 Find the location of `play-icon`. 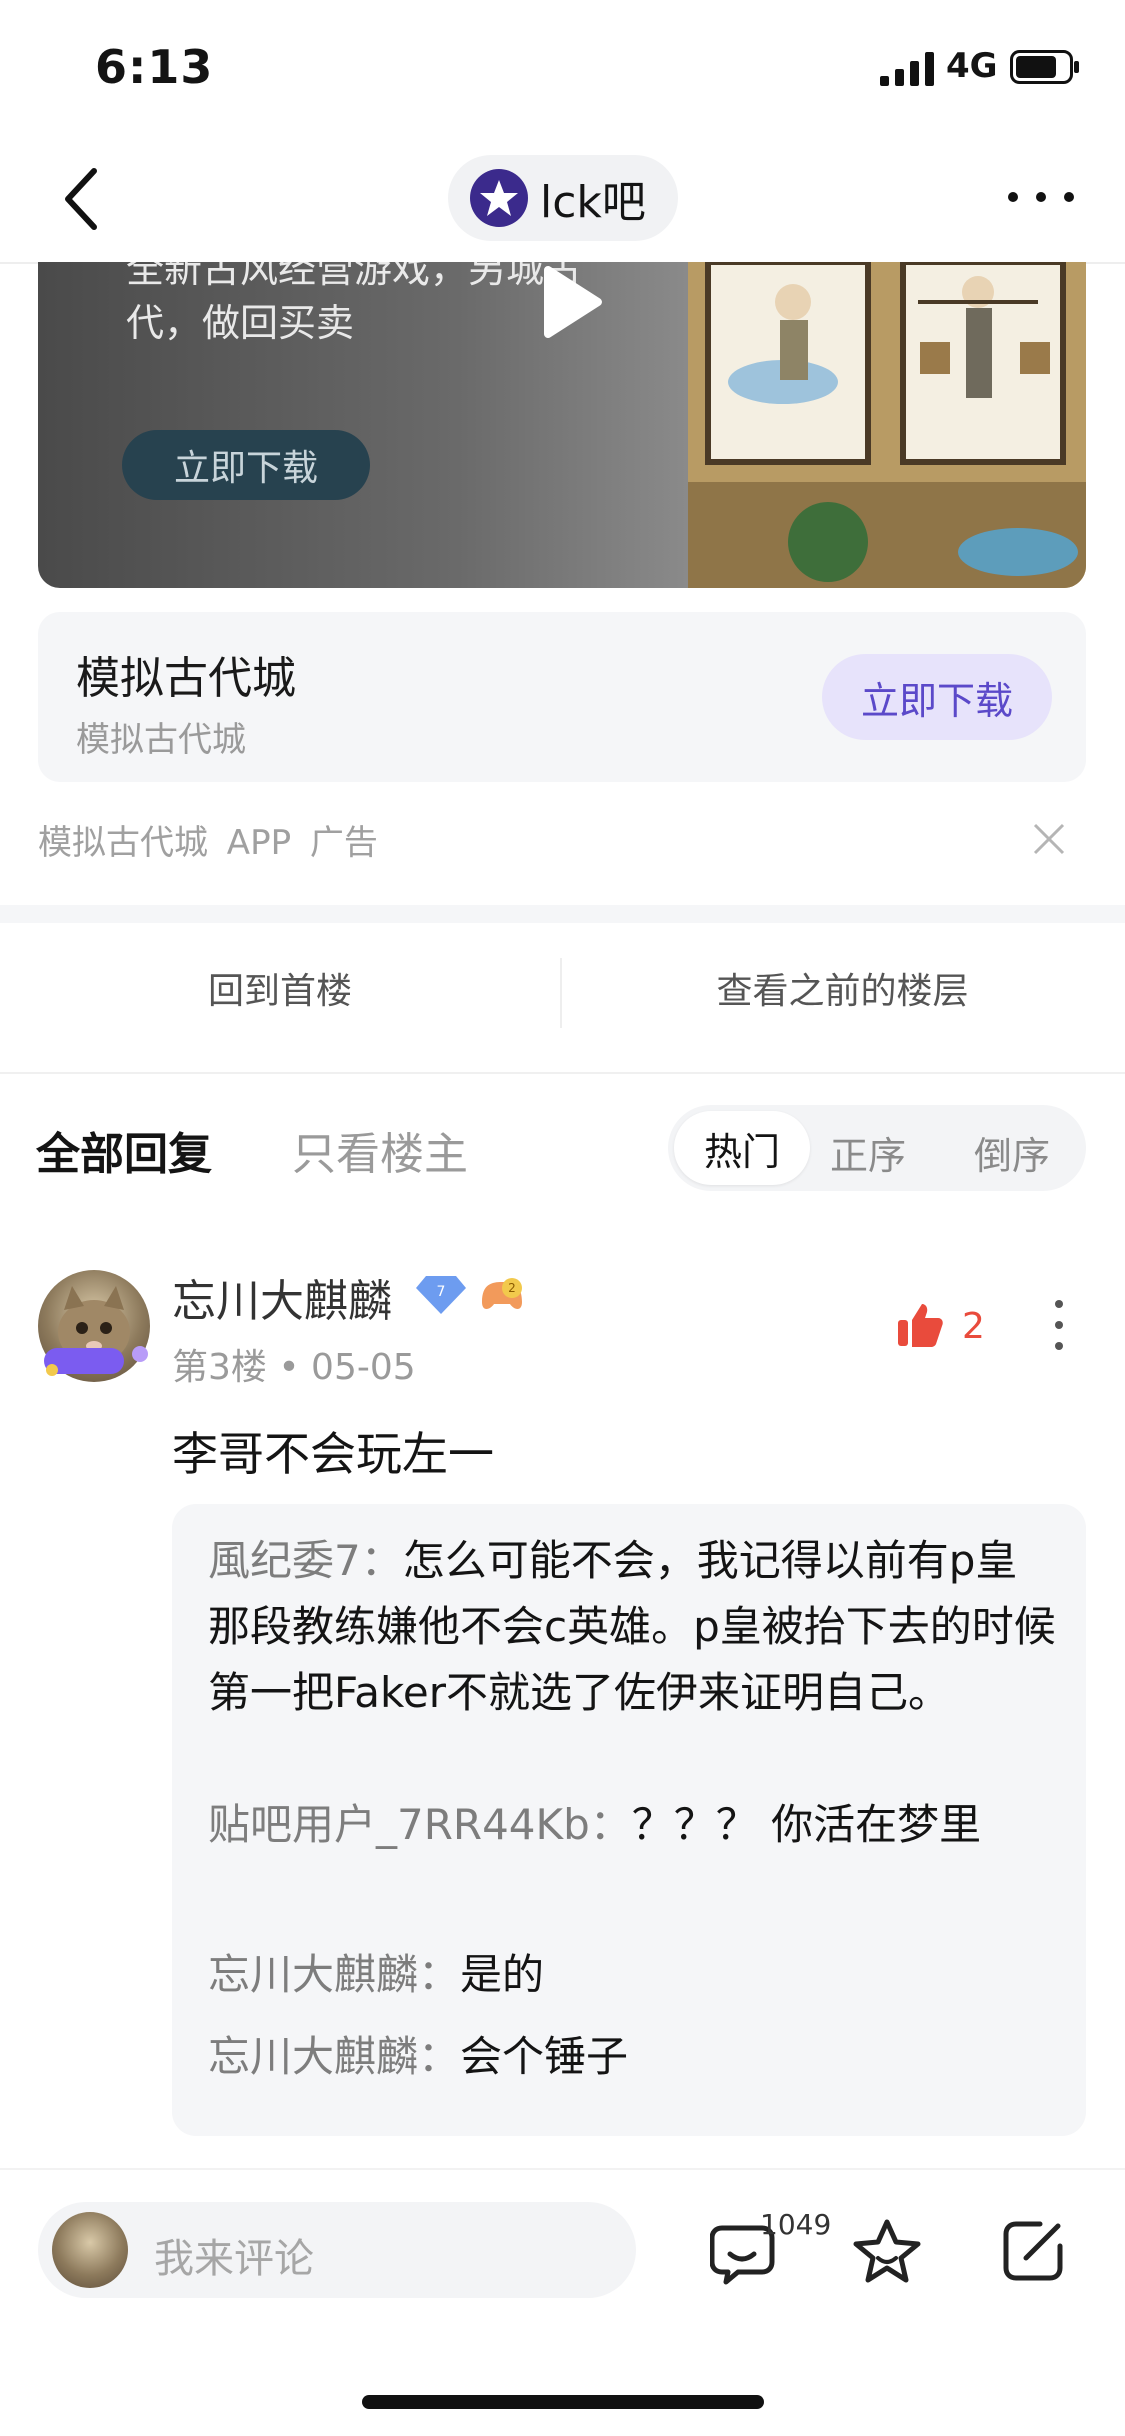

play-icon is located at coordinates (568, 302).